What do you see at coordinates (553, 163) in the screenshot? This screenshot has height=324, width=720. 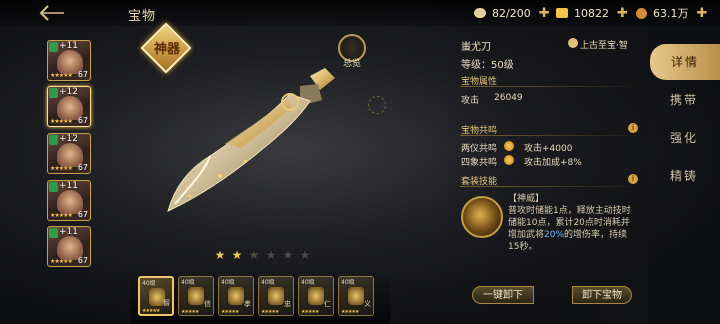 I see `resonance-effect-2: 攻击加成+8%` at bounding box center [553, 163].